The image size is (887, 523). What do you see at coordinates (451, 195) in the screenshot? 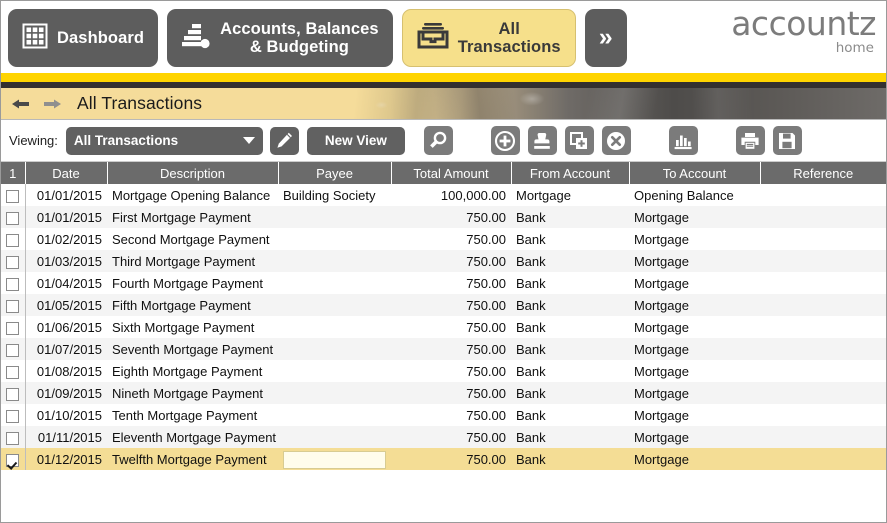
I see `row-total-amount-cell: 100,000.00` at bounding box center [451, 195].